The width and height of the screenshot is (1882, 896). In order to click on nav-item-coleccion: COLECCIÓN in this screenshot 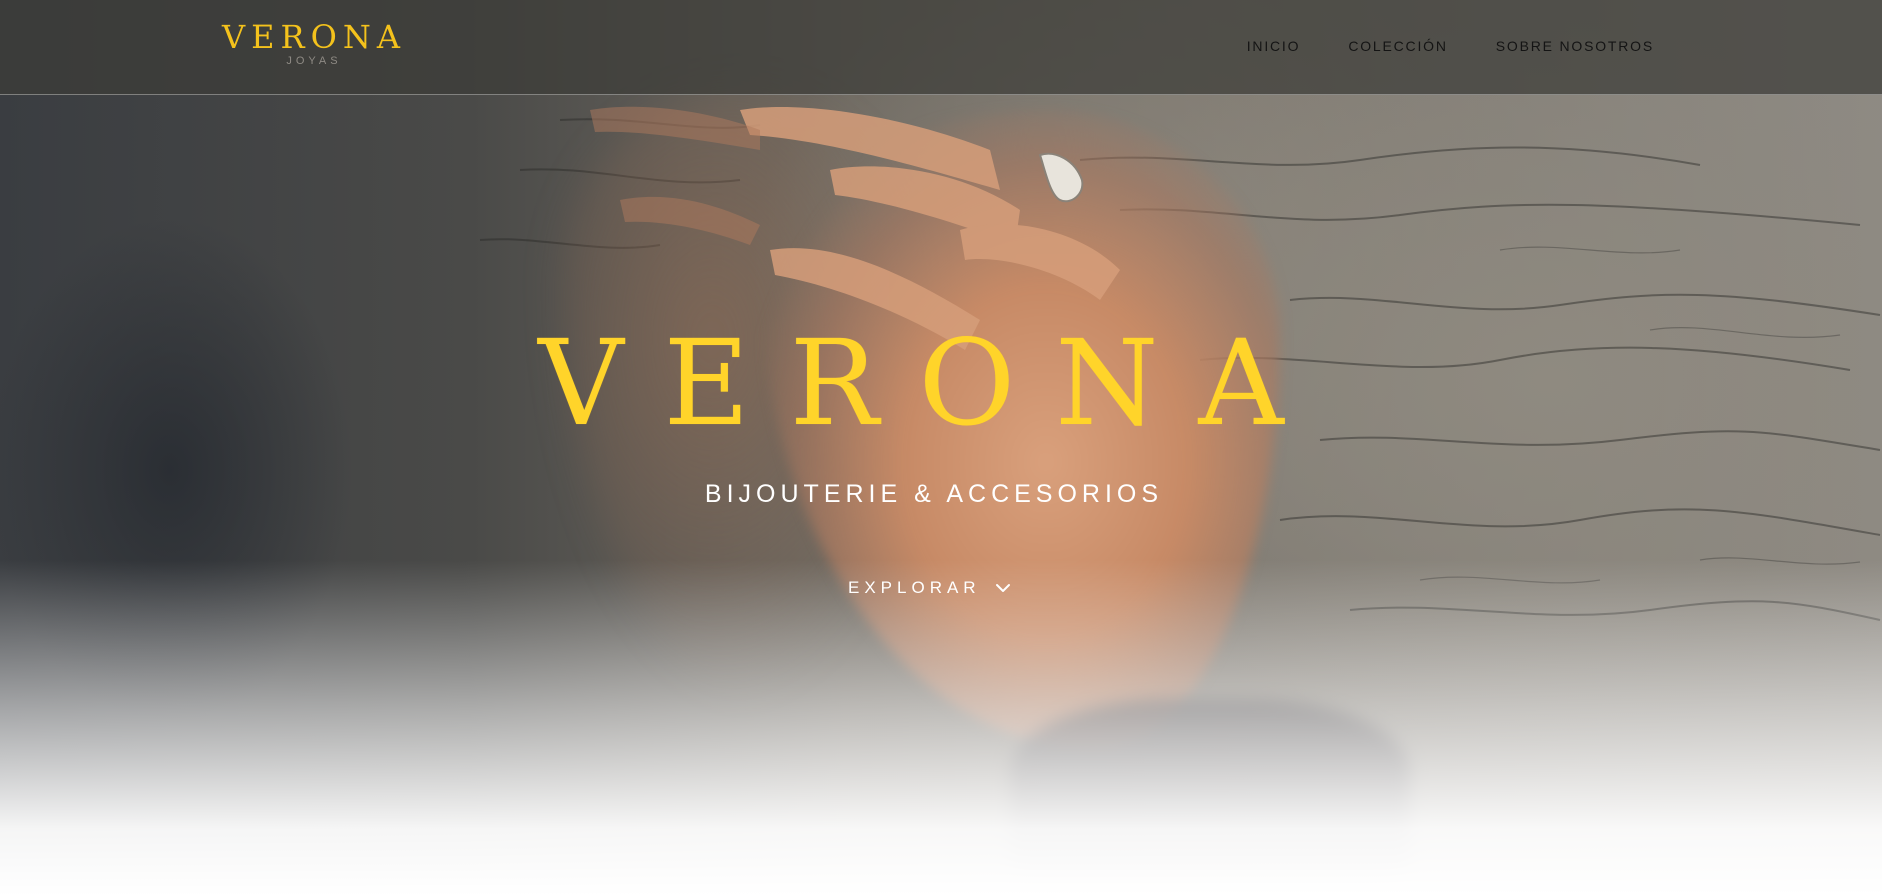, I will do `click(1397, 46)`.